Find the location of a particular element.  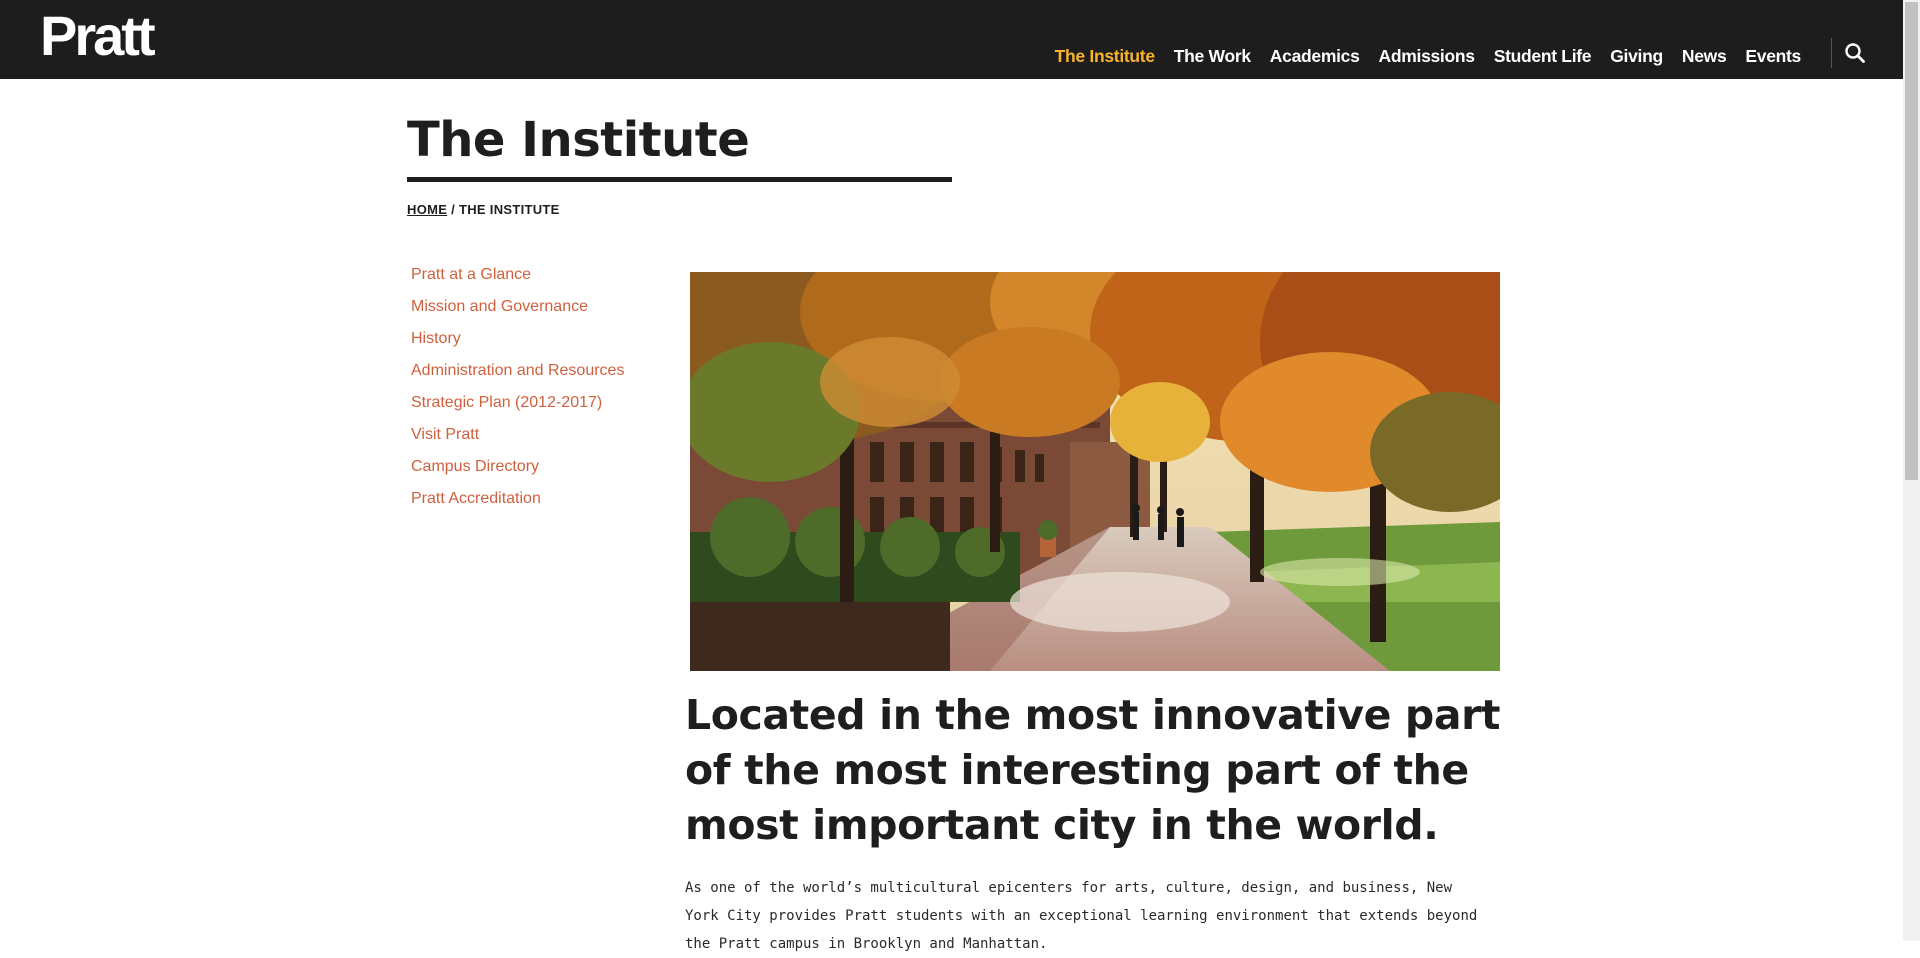

sidebar-link-strategic-plan: Strategic Plan (2012-2017) is located at coordinates (506, 402).